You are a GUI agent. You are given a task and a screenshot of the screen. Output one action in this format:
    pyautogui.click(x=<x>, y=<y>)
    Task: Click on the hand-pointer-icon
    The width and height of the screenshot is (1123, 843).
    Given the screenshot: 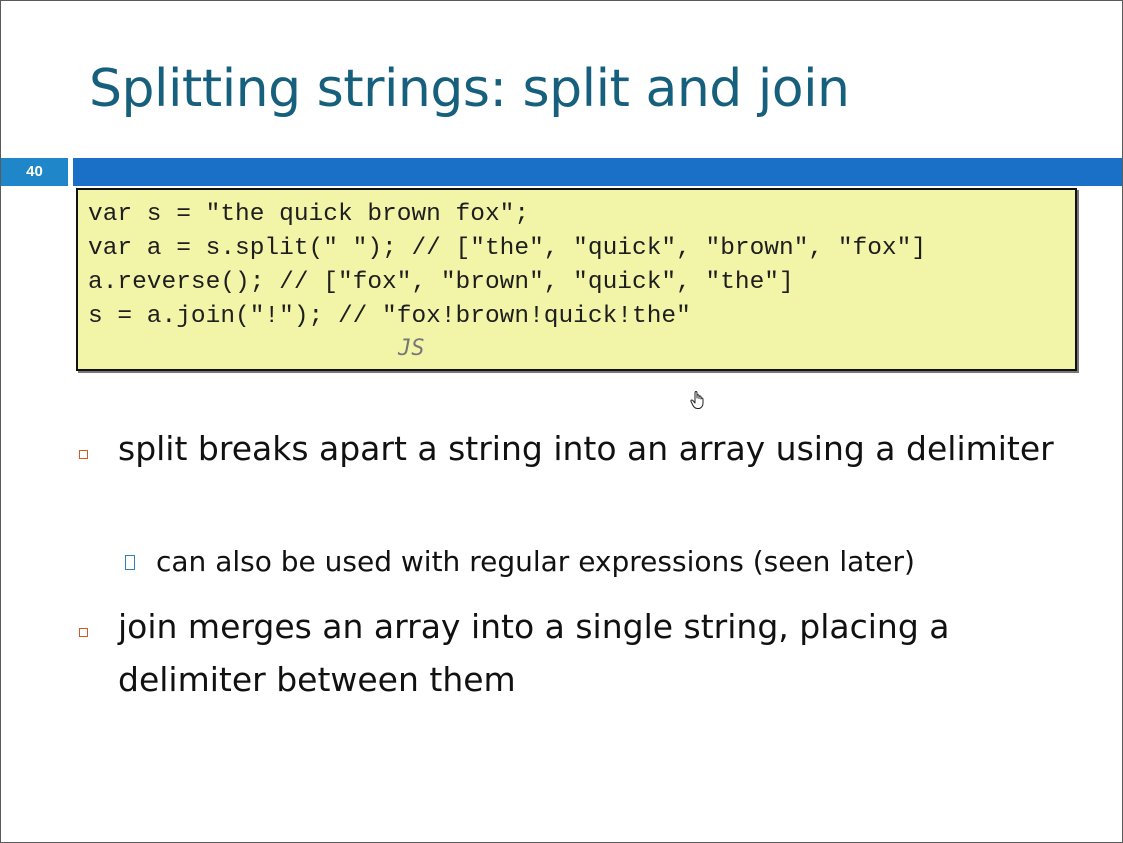 What is the action you would take?
    pyautogui.click(x=698, y=400)
    